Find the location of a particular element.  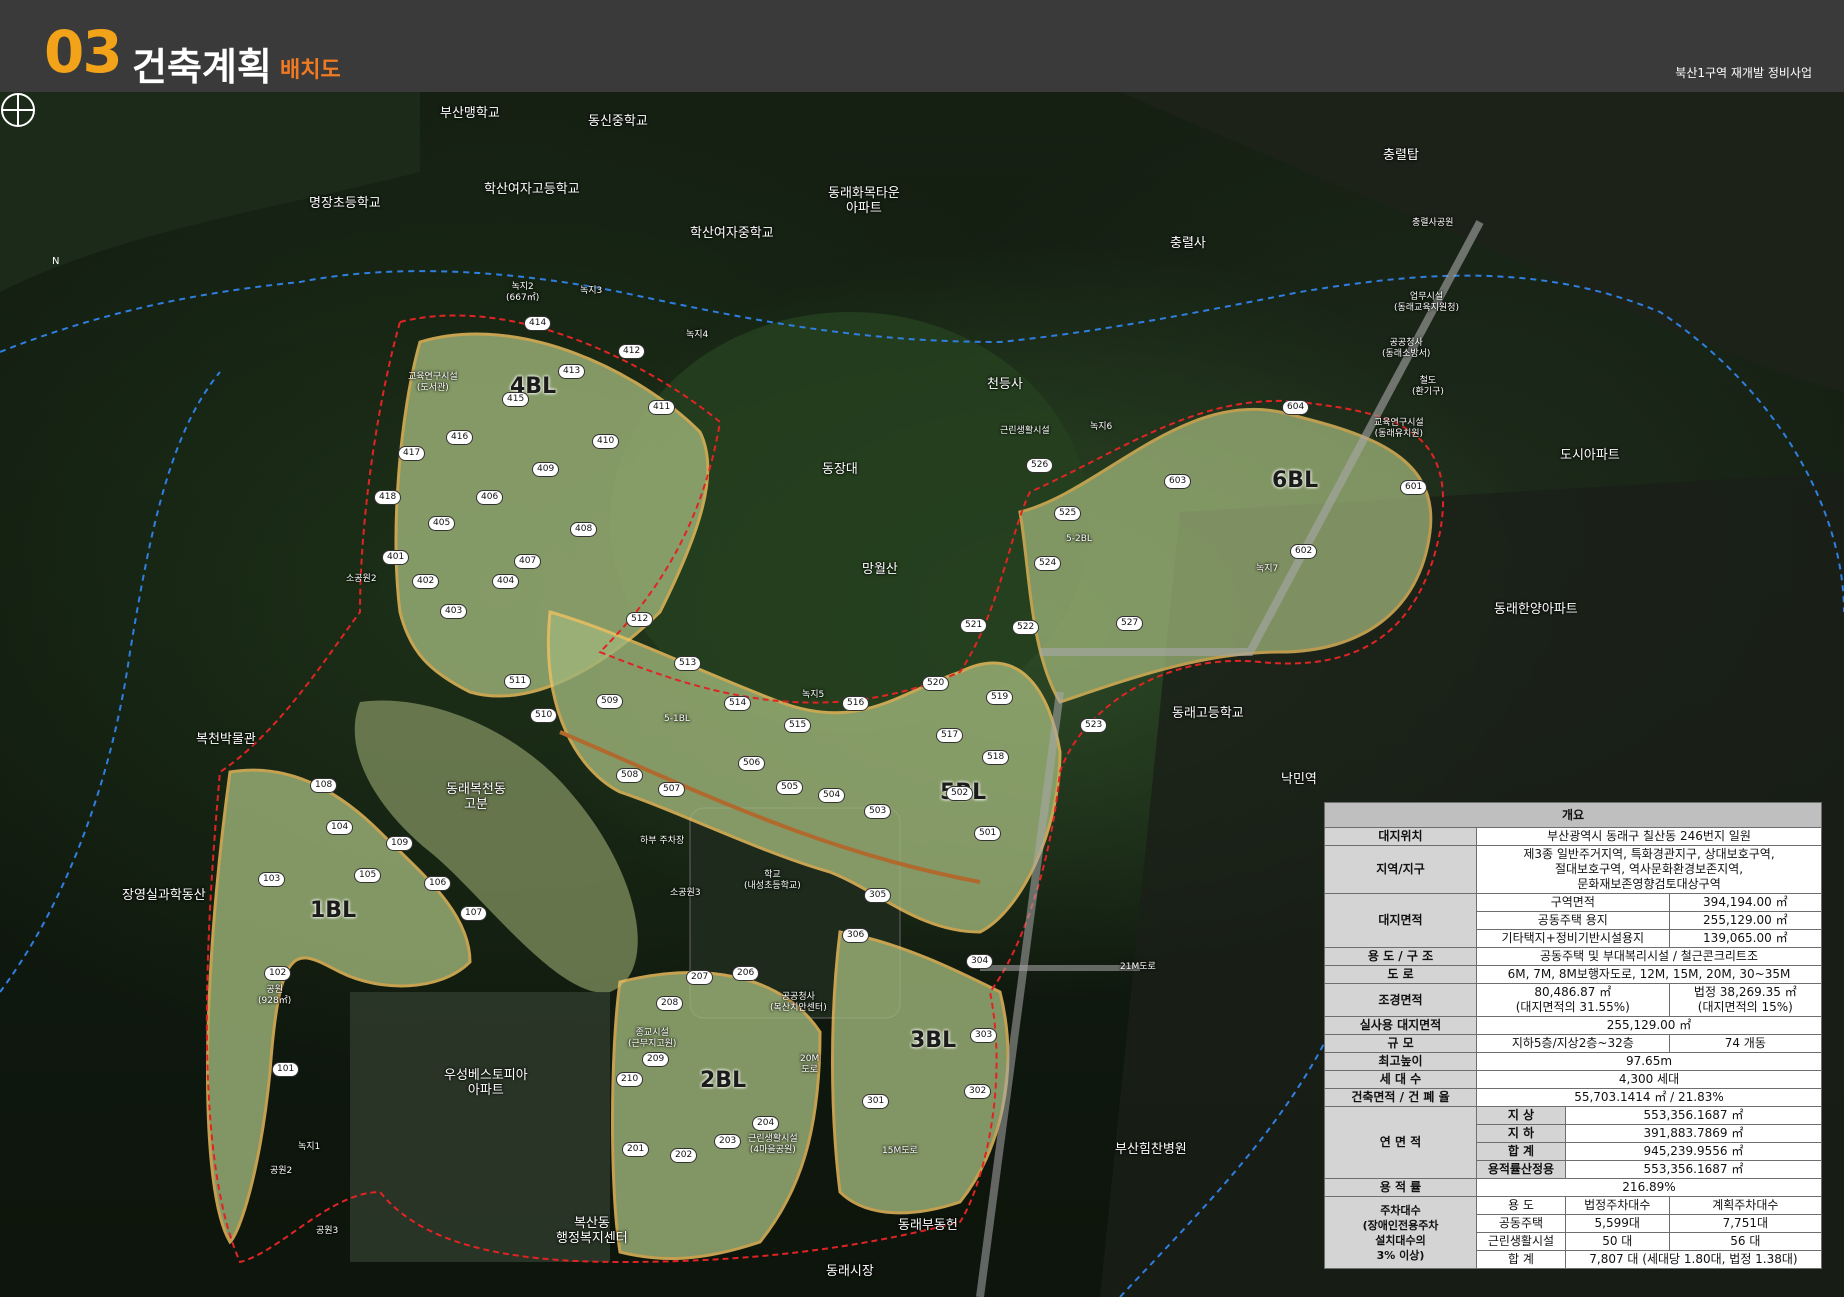

building-tag: 504 is located at coordinates (832, 795).